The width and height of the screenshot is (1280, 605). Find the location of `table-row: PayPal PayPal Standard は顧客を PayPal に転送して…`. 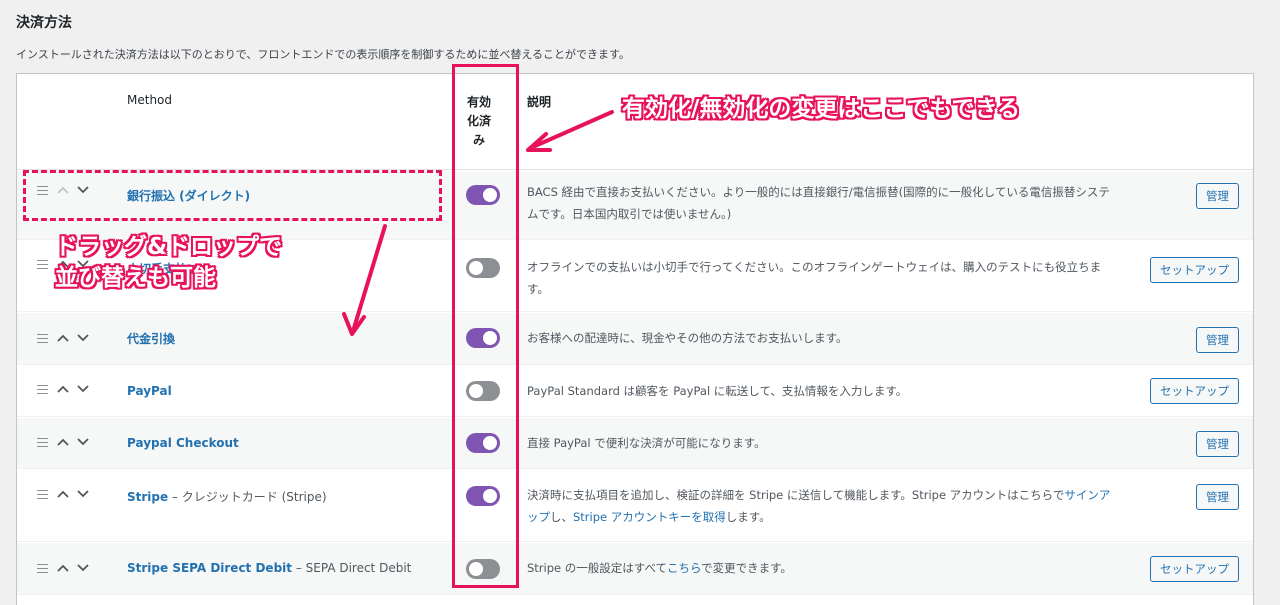

table-row: PayPal PayPal Standard は顧客を PayPal に転送して… is located at coordinates (635, 391).